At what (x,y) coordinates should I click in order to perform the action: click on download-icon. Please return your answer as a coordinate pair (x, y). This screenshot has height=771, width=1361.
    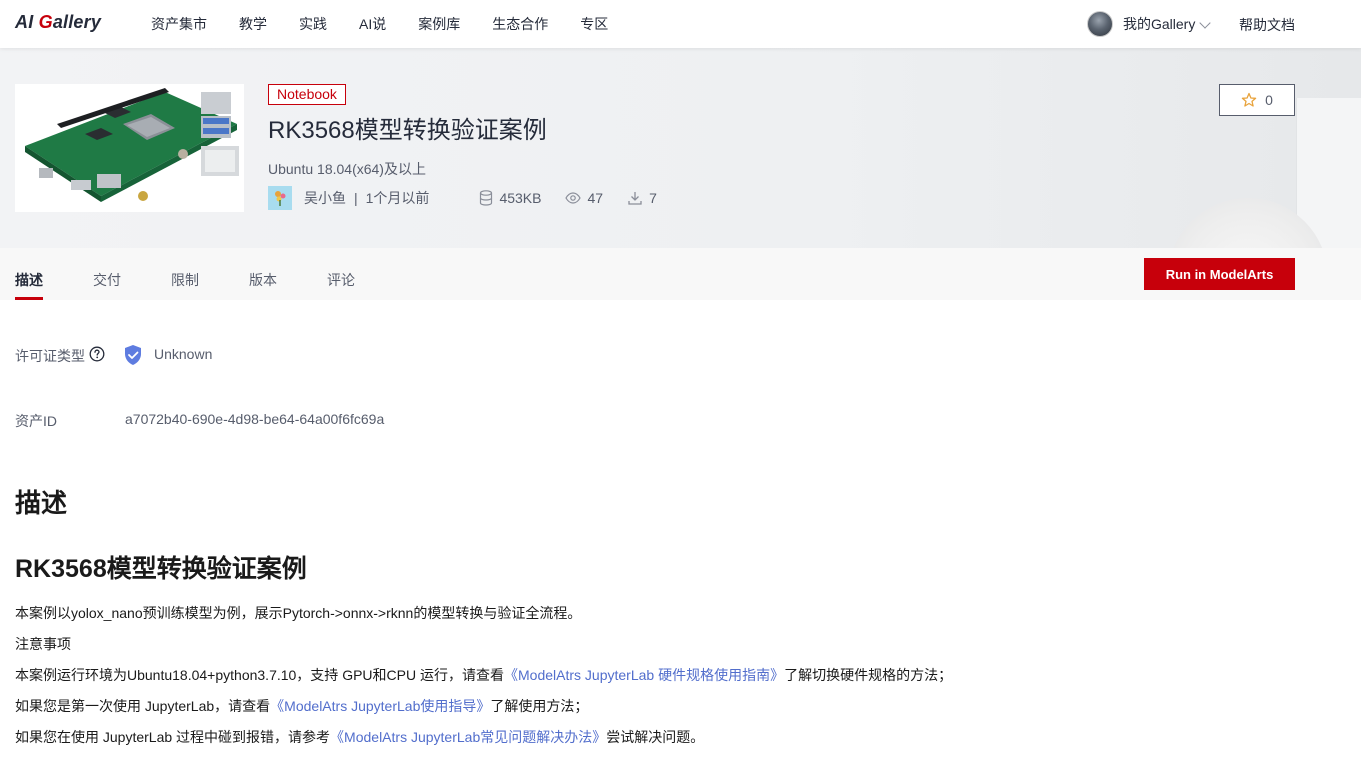
    Looking at the image, I should click on (635, 198).